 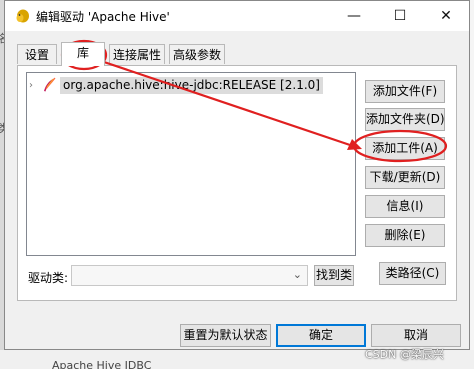 I want to click on chevron-down-icon: ⌄, so click(x=297, y=274).